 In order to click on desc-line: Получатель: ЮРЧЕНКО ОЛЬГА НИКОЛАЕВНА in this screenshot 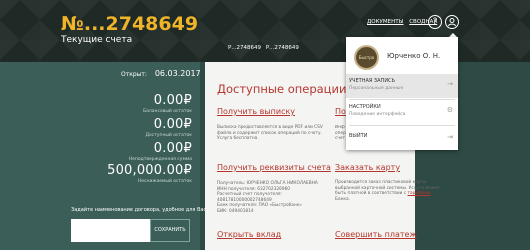, I will do `click(267, 183)`.